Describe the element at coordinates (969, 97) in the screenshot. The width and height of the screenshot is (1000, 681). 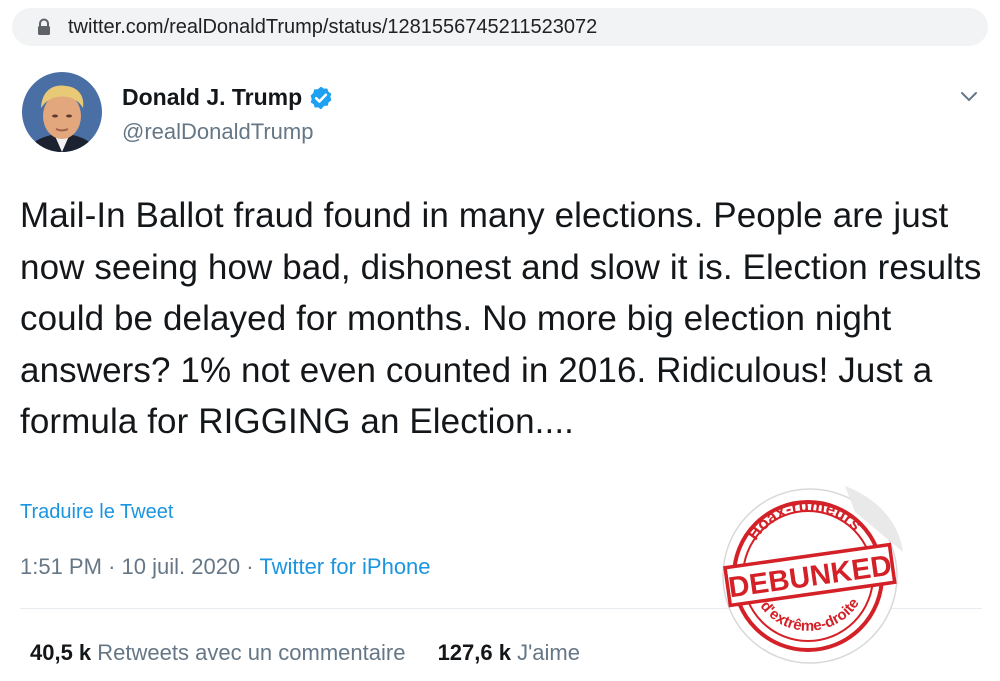
I see `chevron-down-icon` at that location.